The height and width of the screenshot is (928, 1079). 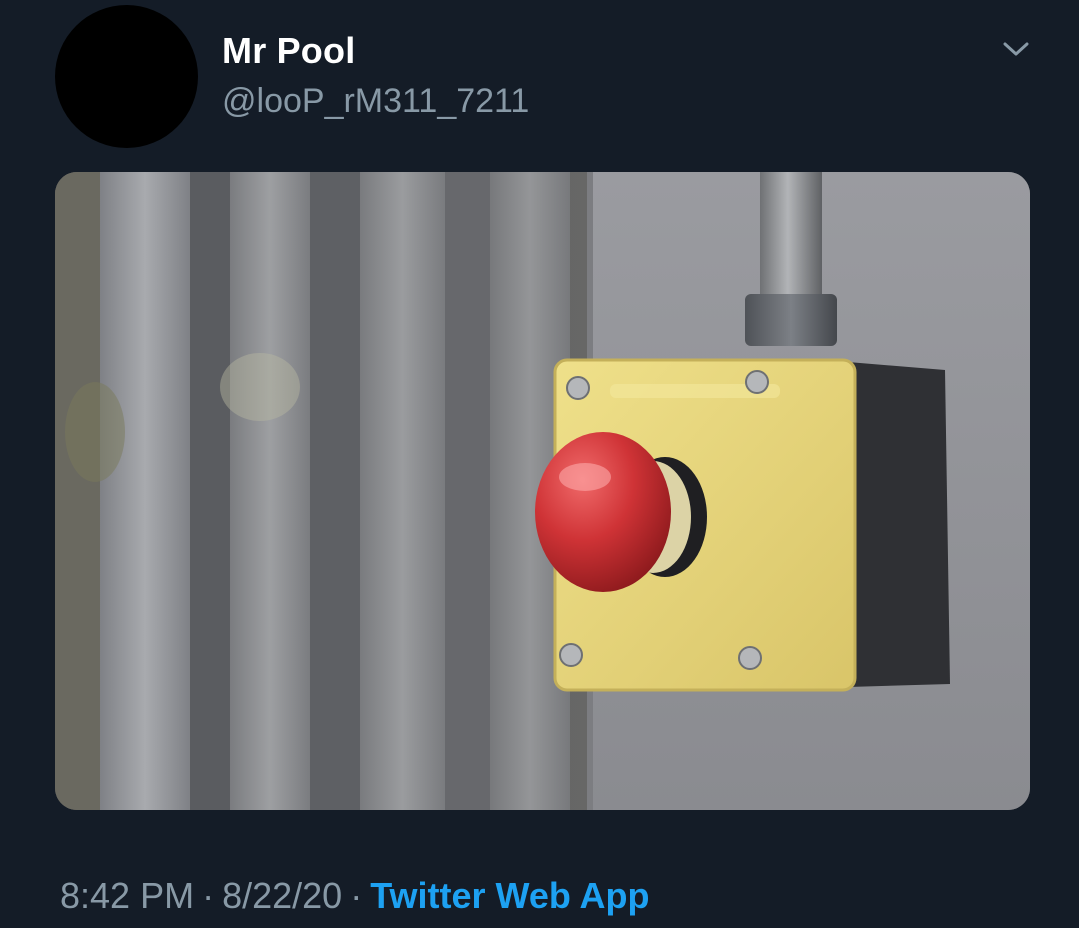 What do you see at coordinates (126, 76) in the screenshot?
I see `avatar` at bounding box center [126, 76].